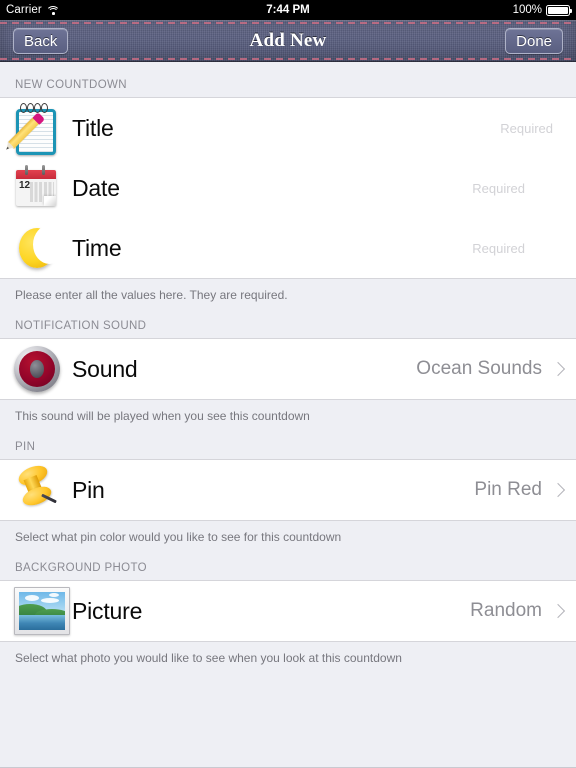  Describe the element at coordinates (288, 79) in the screenshot. I see `section-header-new-countdown: NEW COUNTDOWN` at that location.